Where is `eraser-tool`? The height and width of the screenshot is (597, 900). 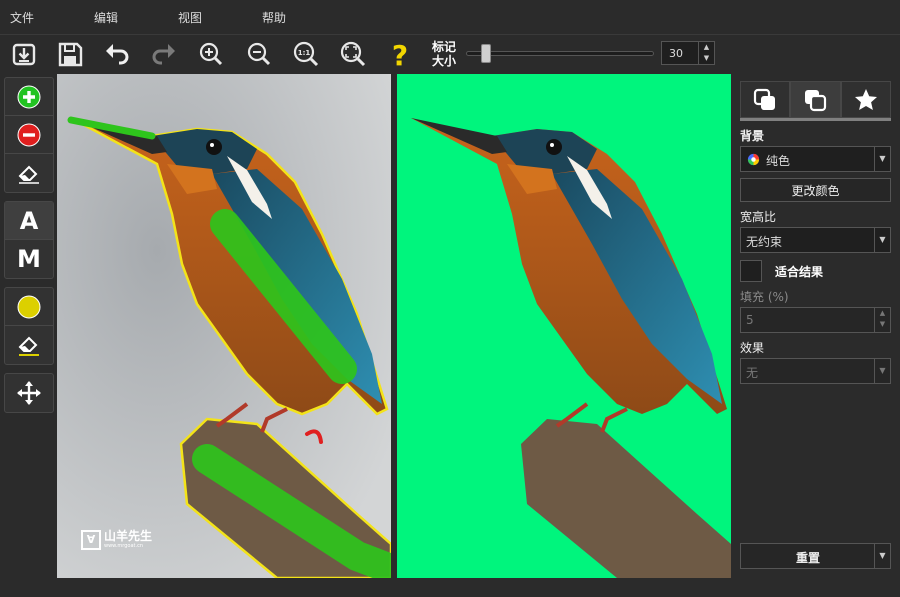 eraser-tool is located at coordinates (29, 173).